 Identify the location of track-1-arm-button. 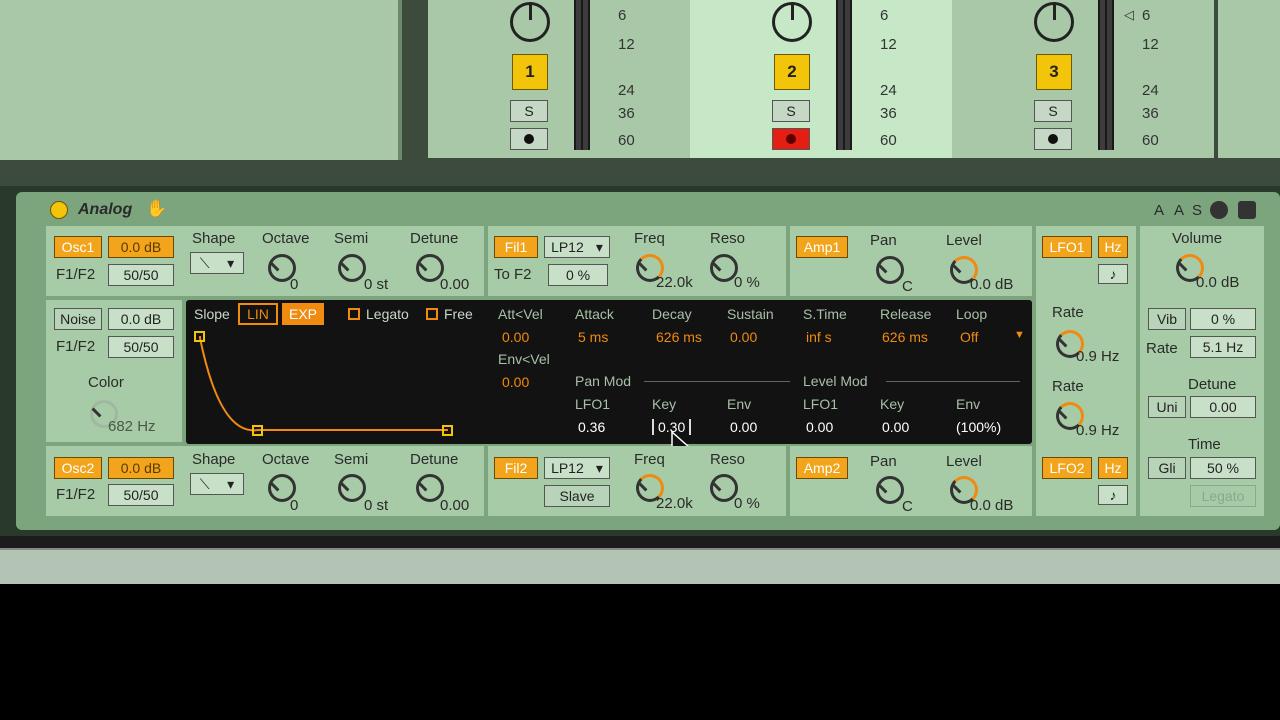
(529, 139).